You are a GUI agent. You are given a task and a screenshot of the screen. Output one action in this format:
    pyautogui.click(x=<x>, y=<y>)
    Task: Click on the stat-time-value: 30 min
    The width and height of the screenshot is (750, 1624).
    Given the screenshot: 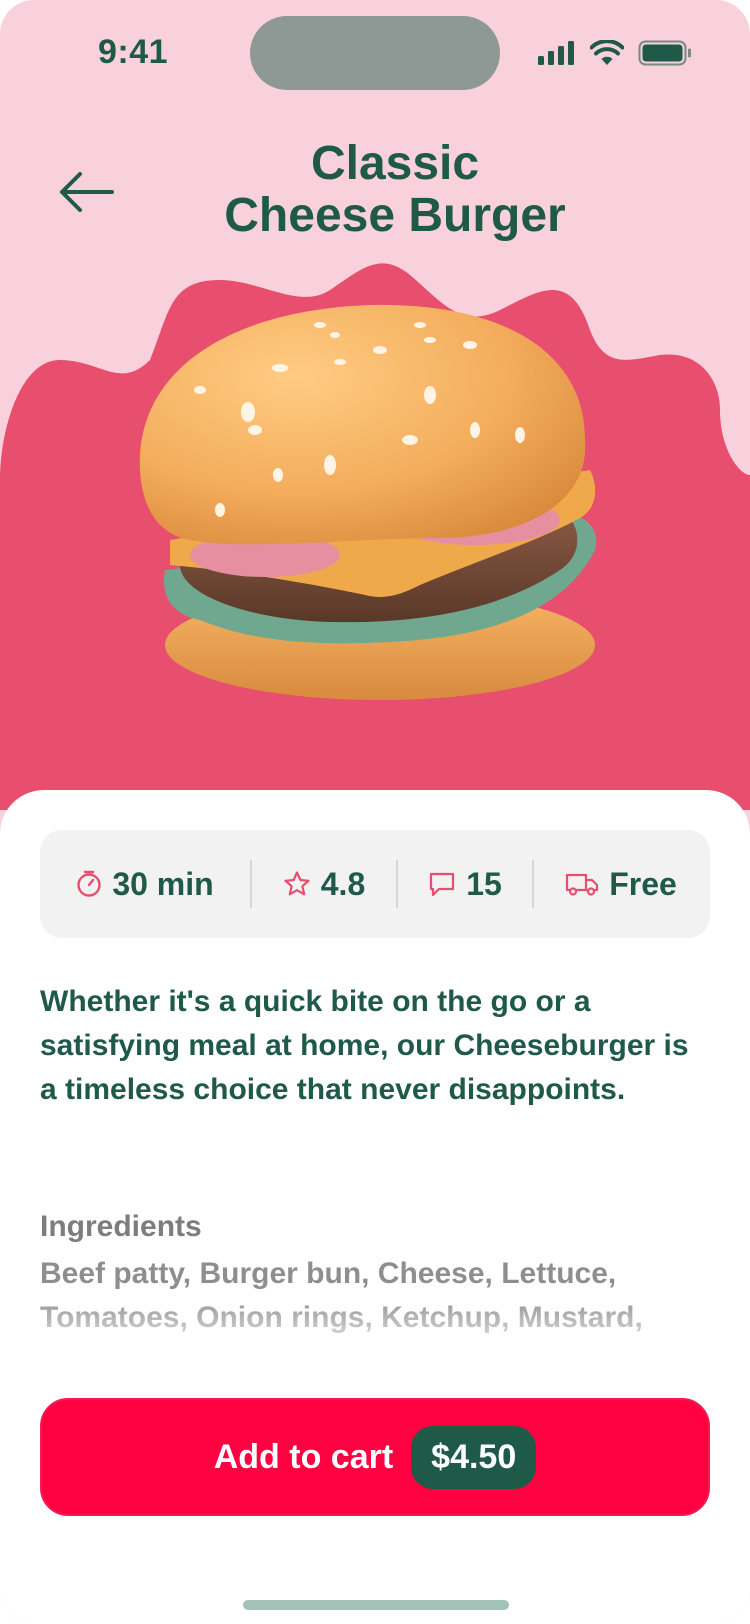 What is the action you would take?
    pyautogui.click(x=163, y=883)
    